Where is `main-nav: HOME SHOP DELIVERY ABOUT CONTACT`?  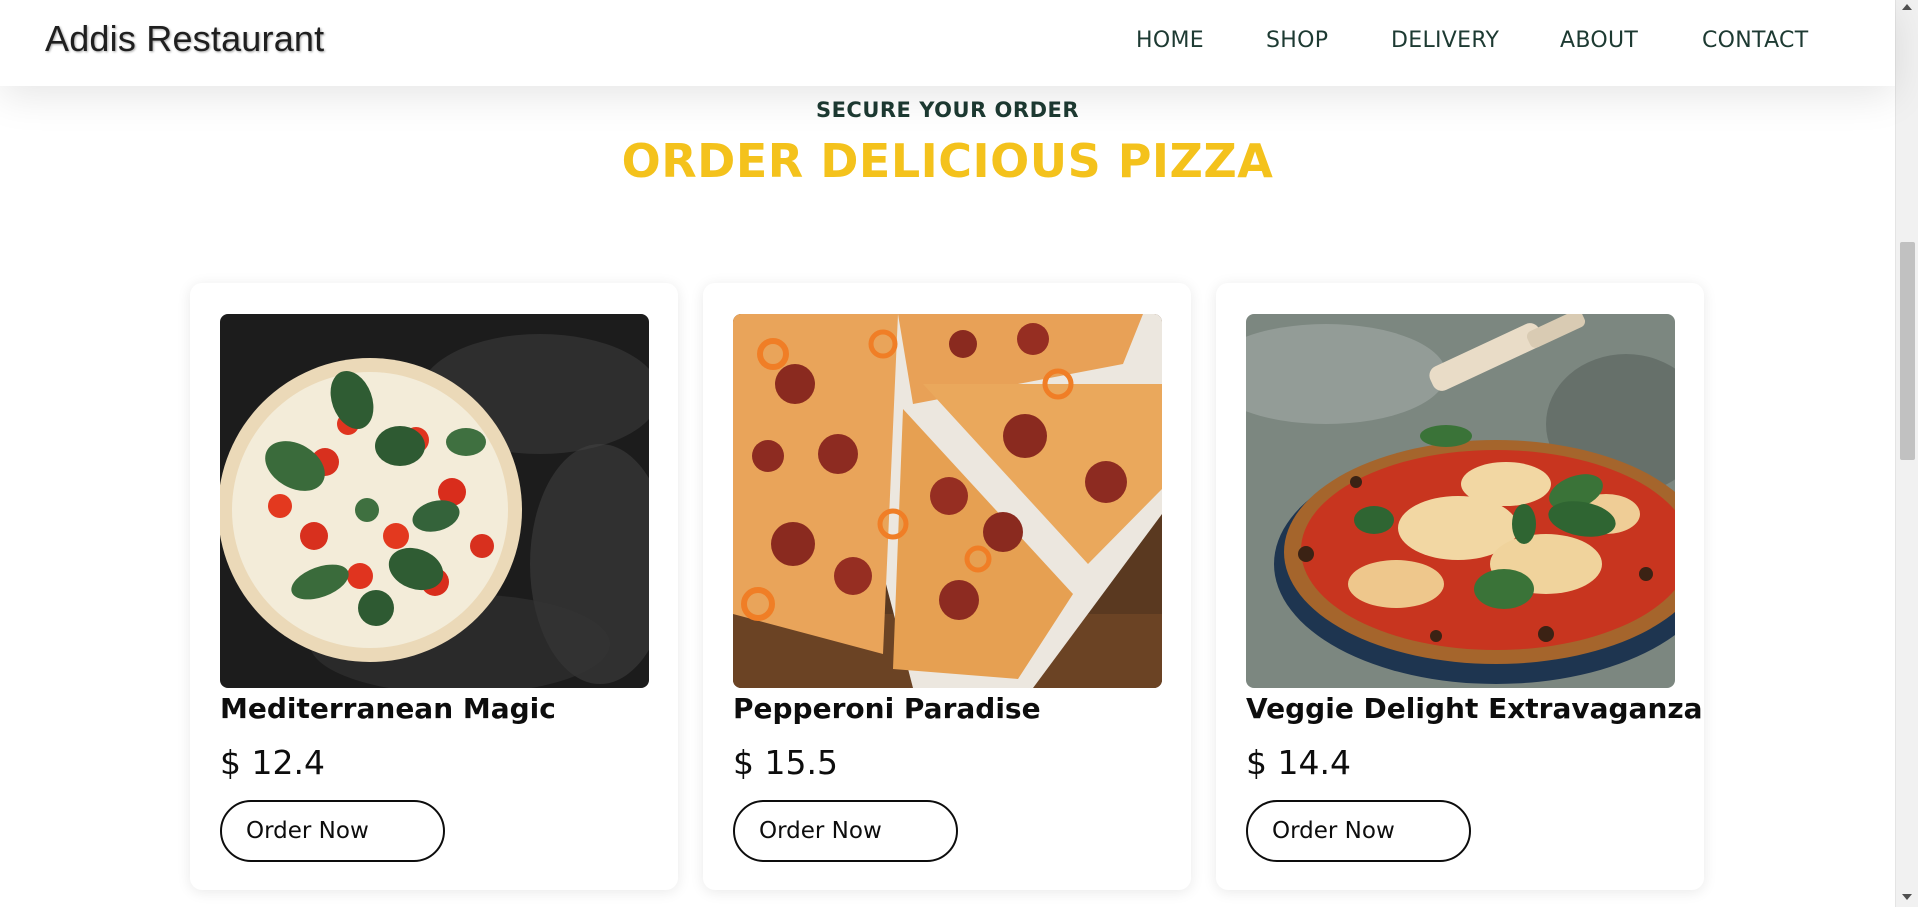 main-nav: HOME SHOP DELIVERY ABOUT CONTACT is located at coordinates (947, 43).